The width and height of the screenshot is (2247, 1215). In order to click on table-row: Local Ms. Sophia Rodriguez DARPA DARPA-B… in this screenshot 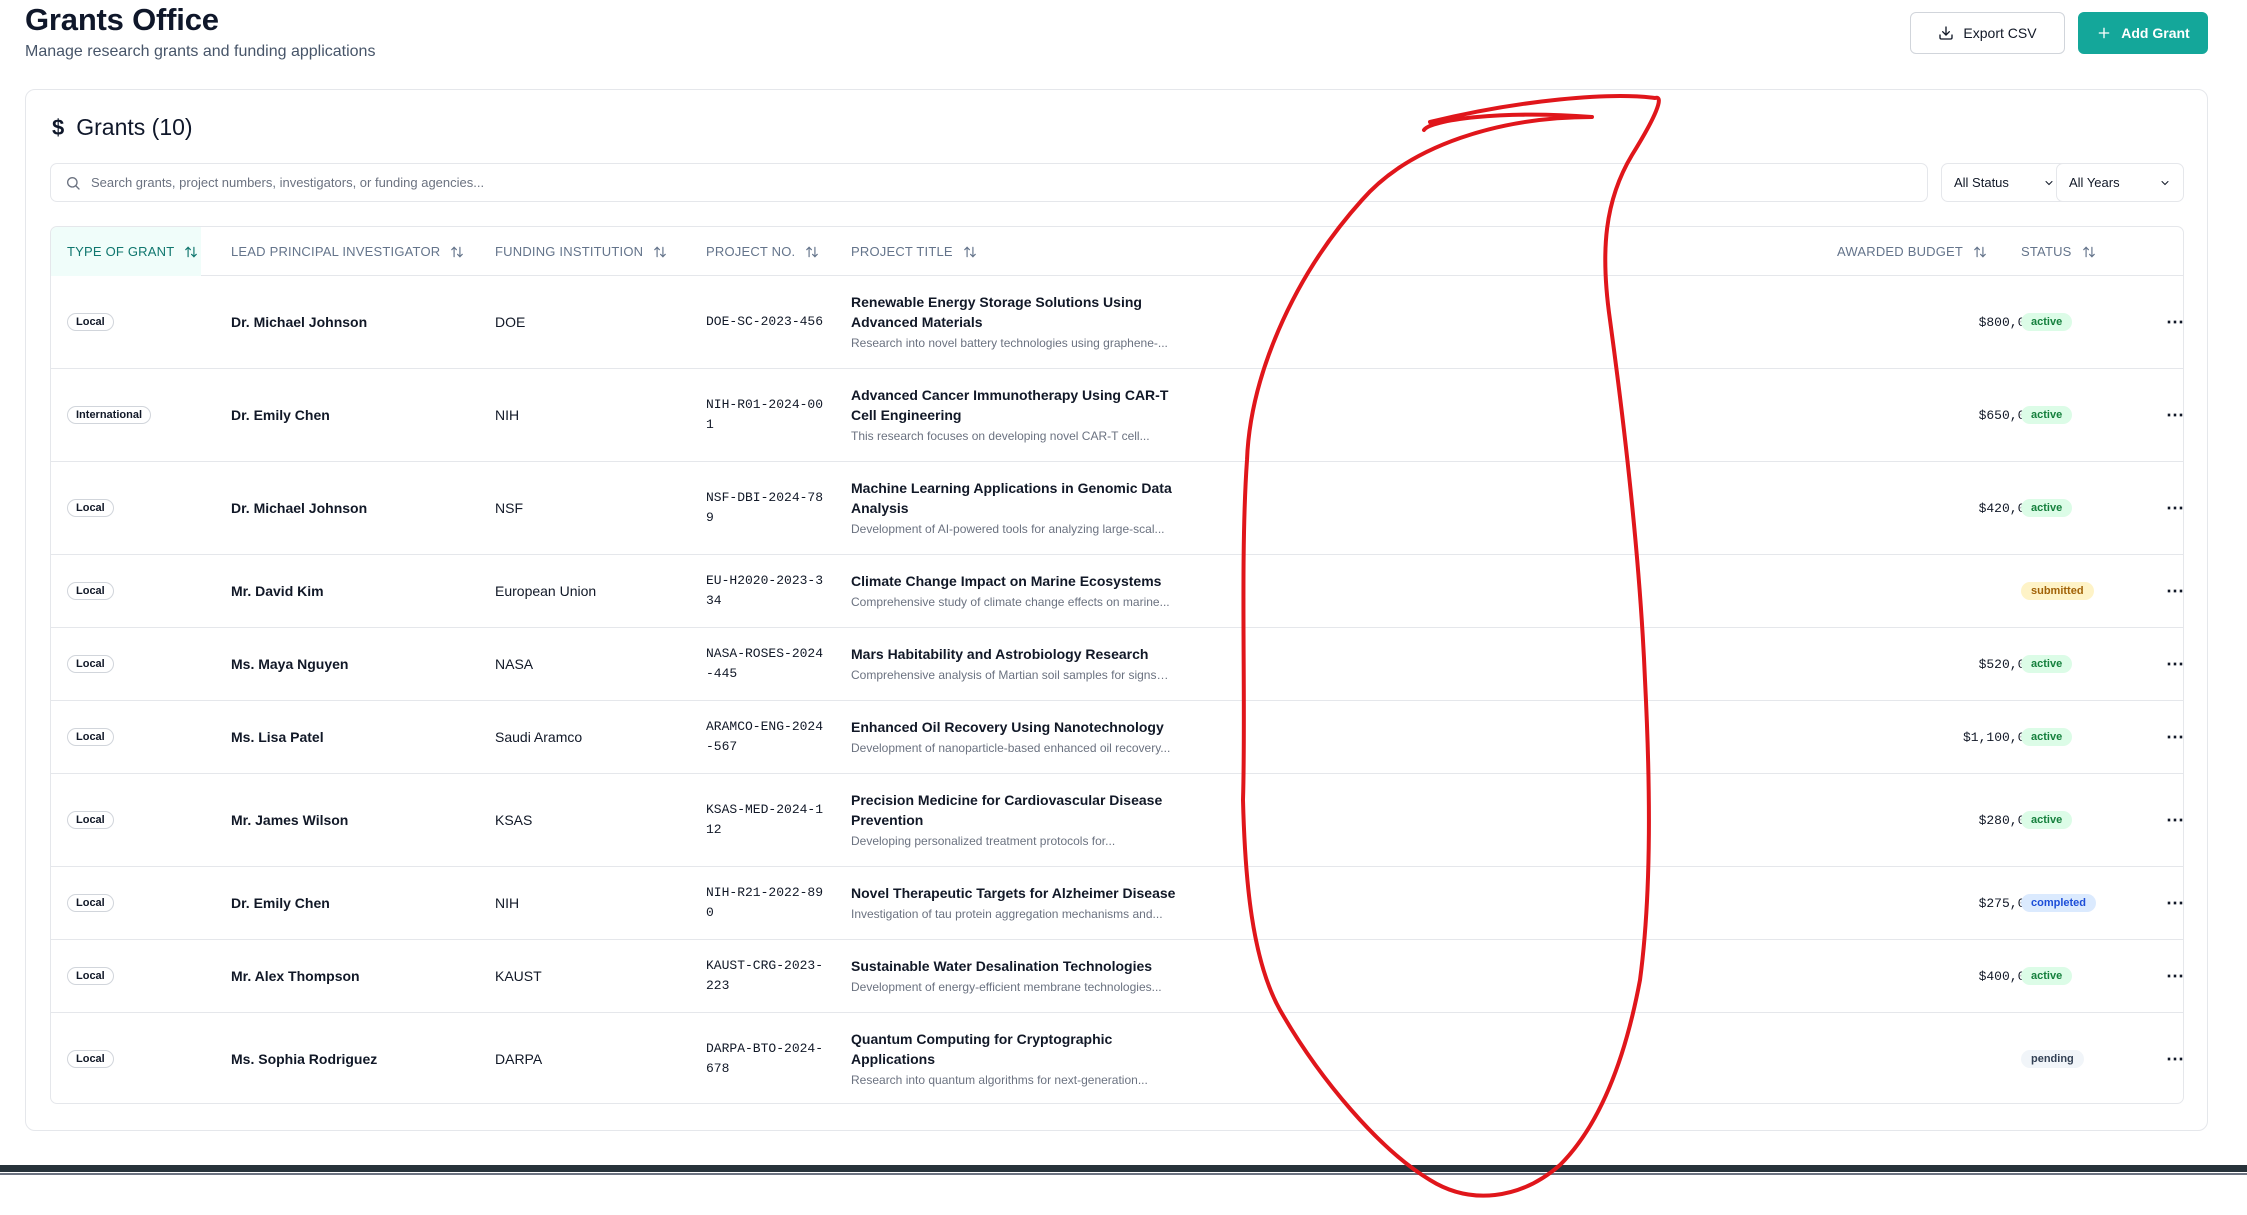, I will do `click(1117, 1058)`.